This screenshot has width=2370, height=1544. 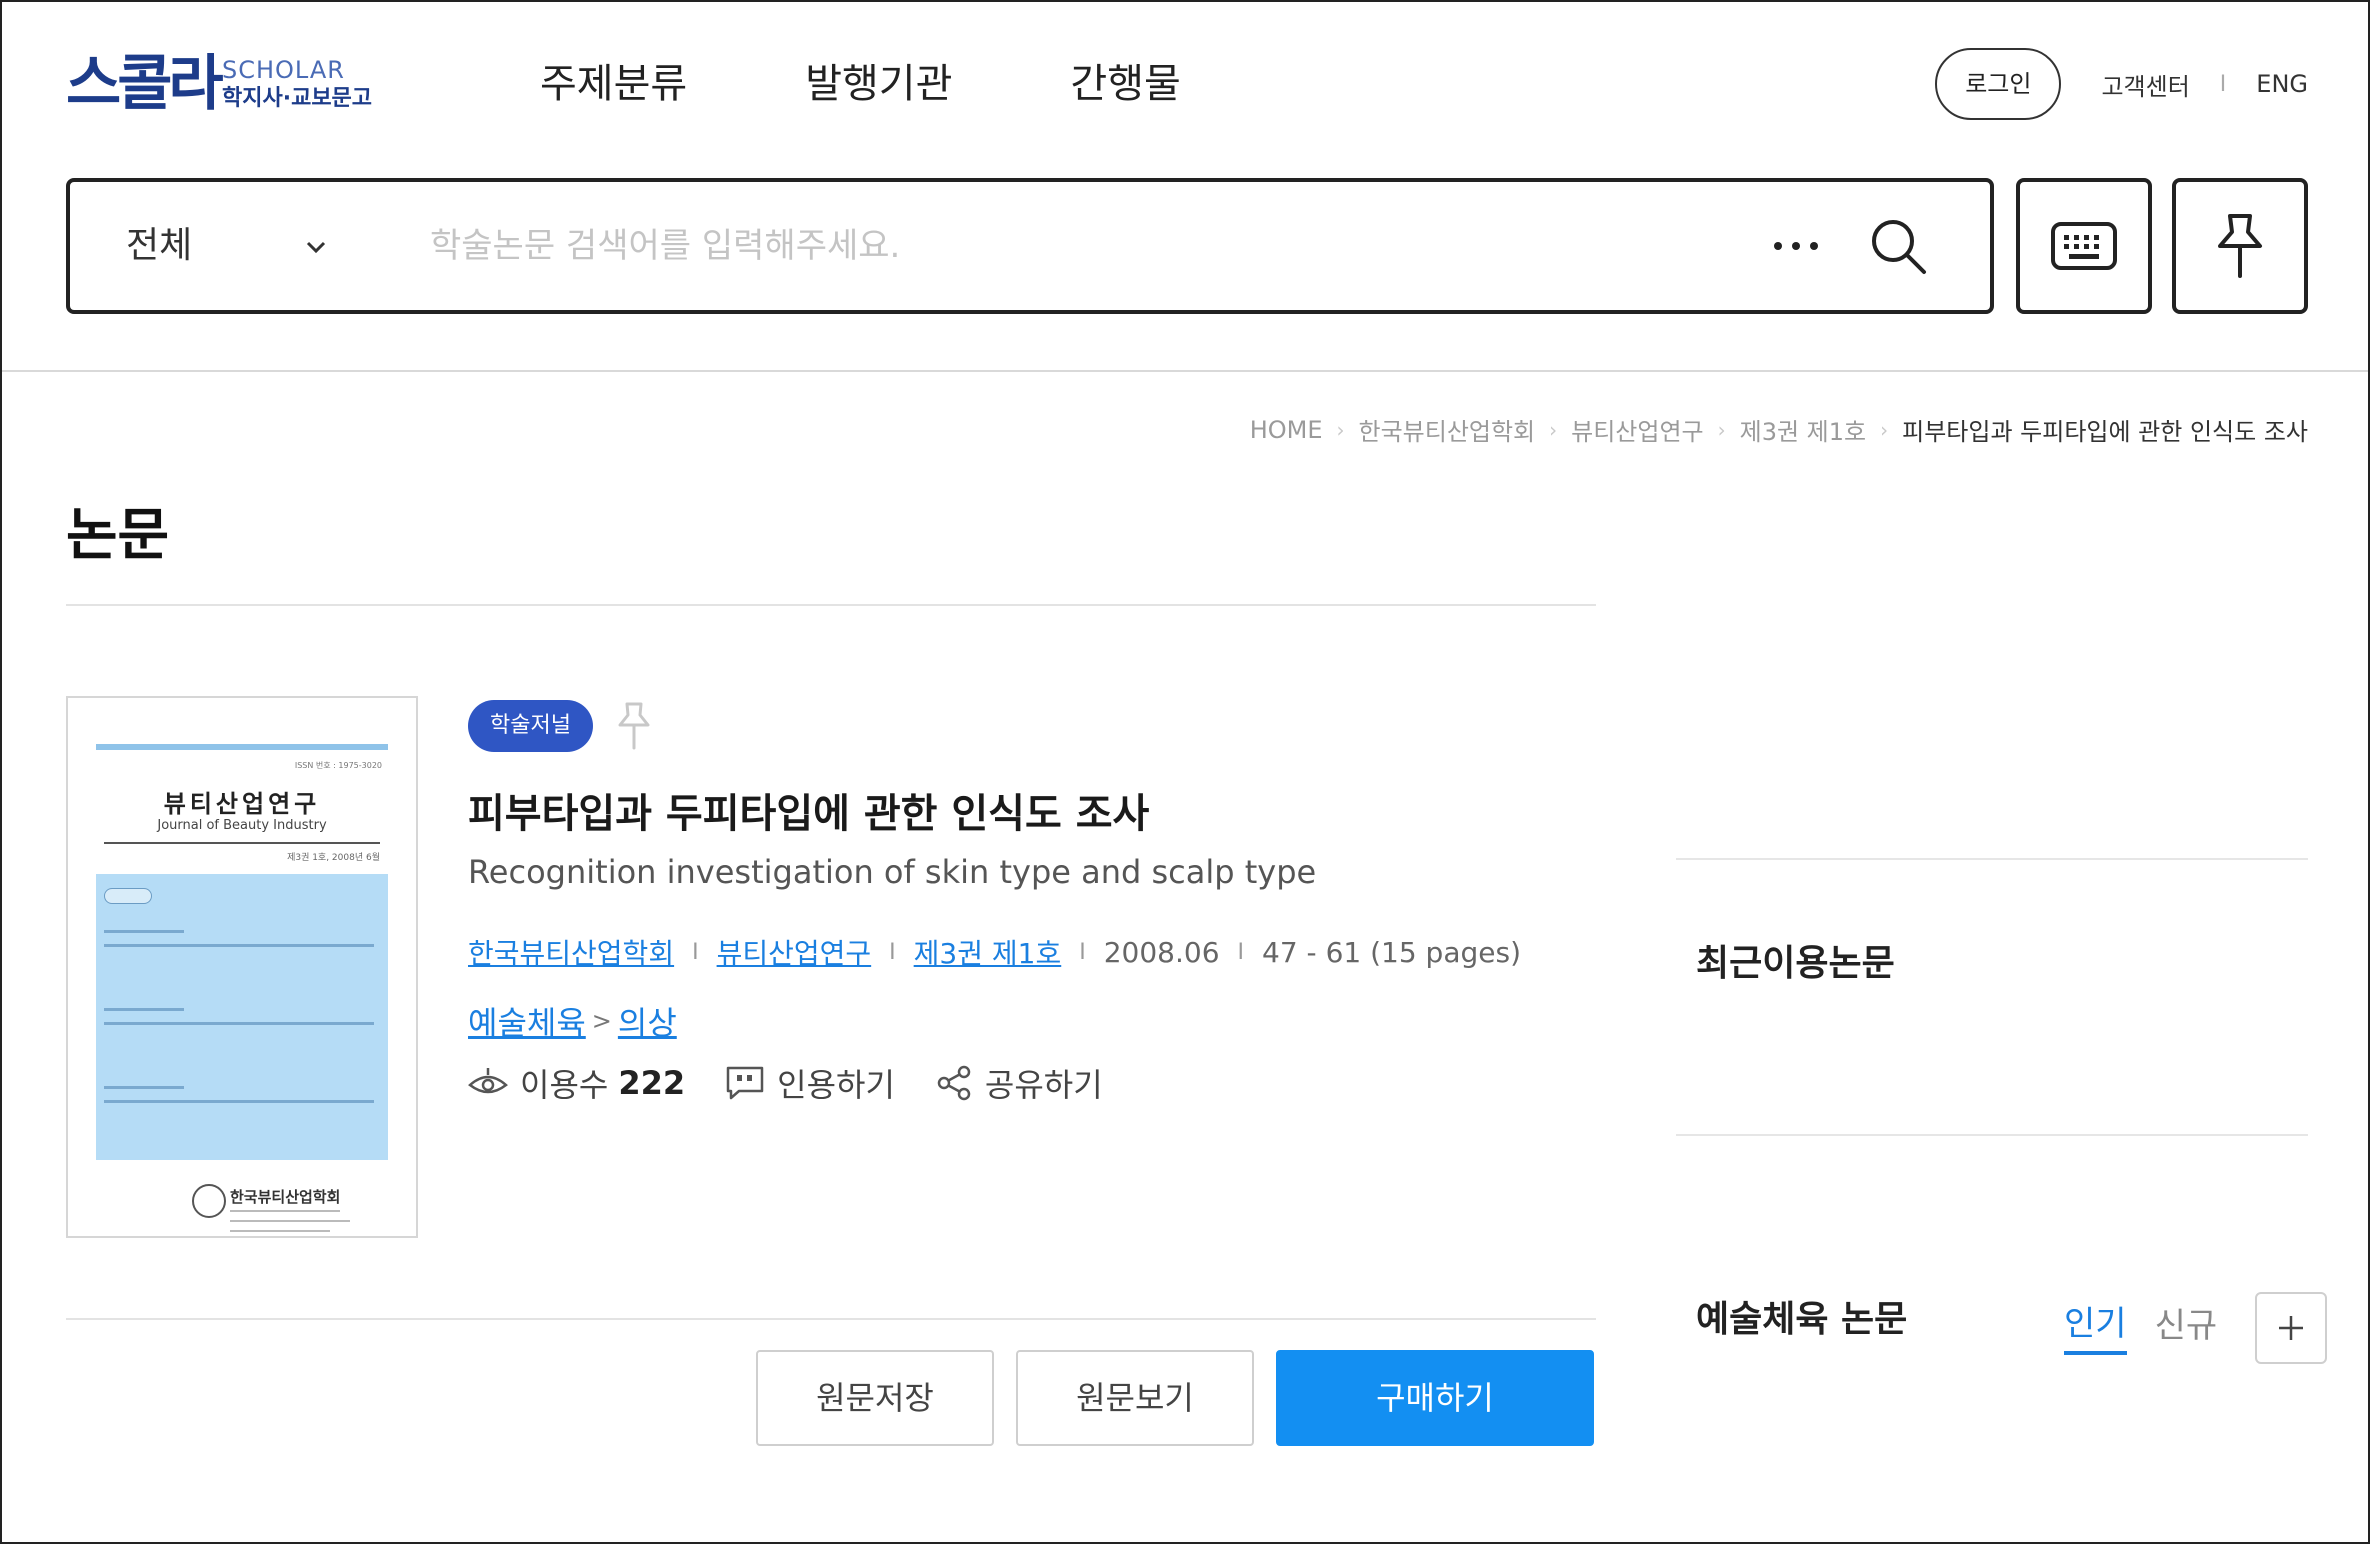 I want to click on quote-icon, so click(x=745, y=1083).